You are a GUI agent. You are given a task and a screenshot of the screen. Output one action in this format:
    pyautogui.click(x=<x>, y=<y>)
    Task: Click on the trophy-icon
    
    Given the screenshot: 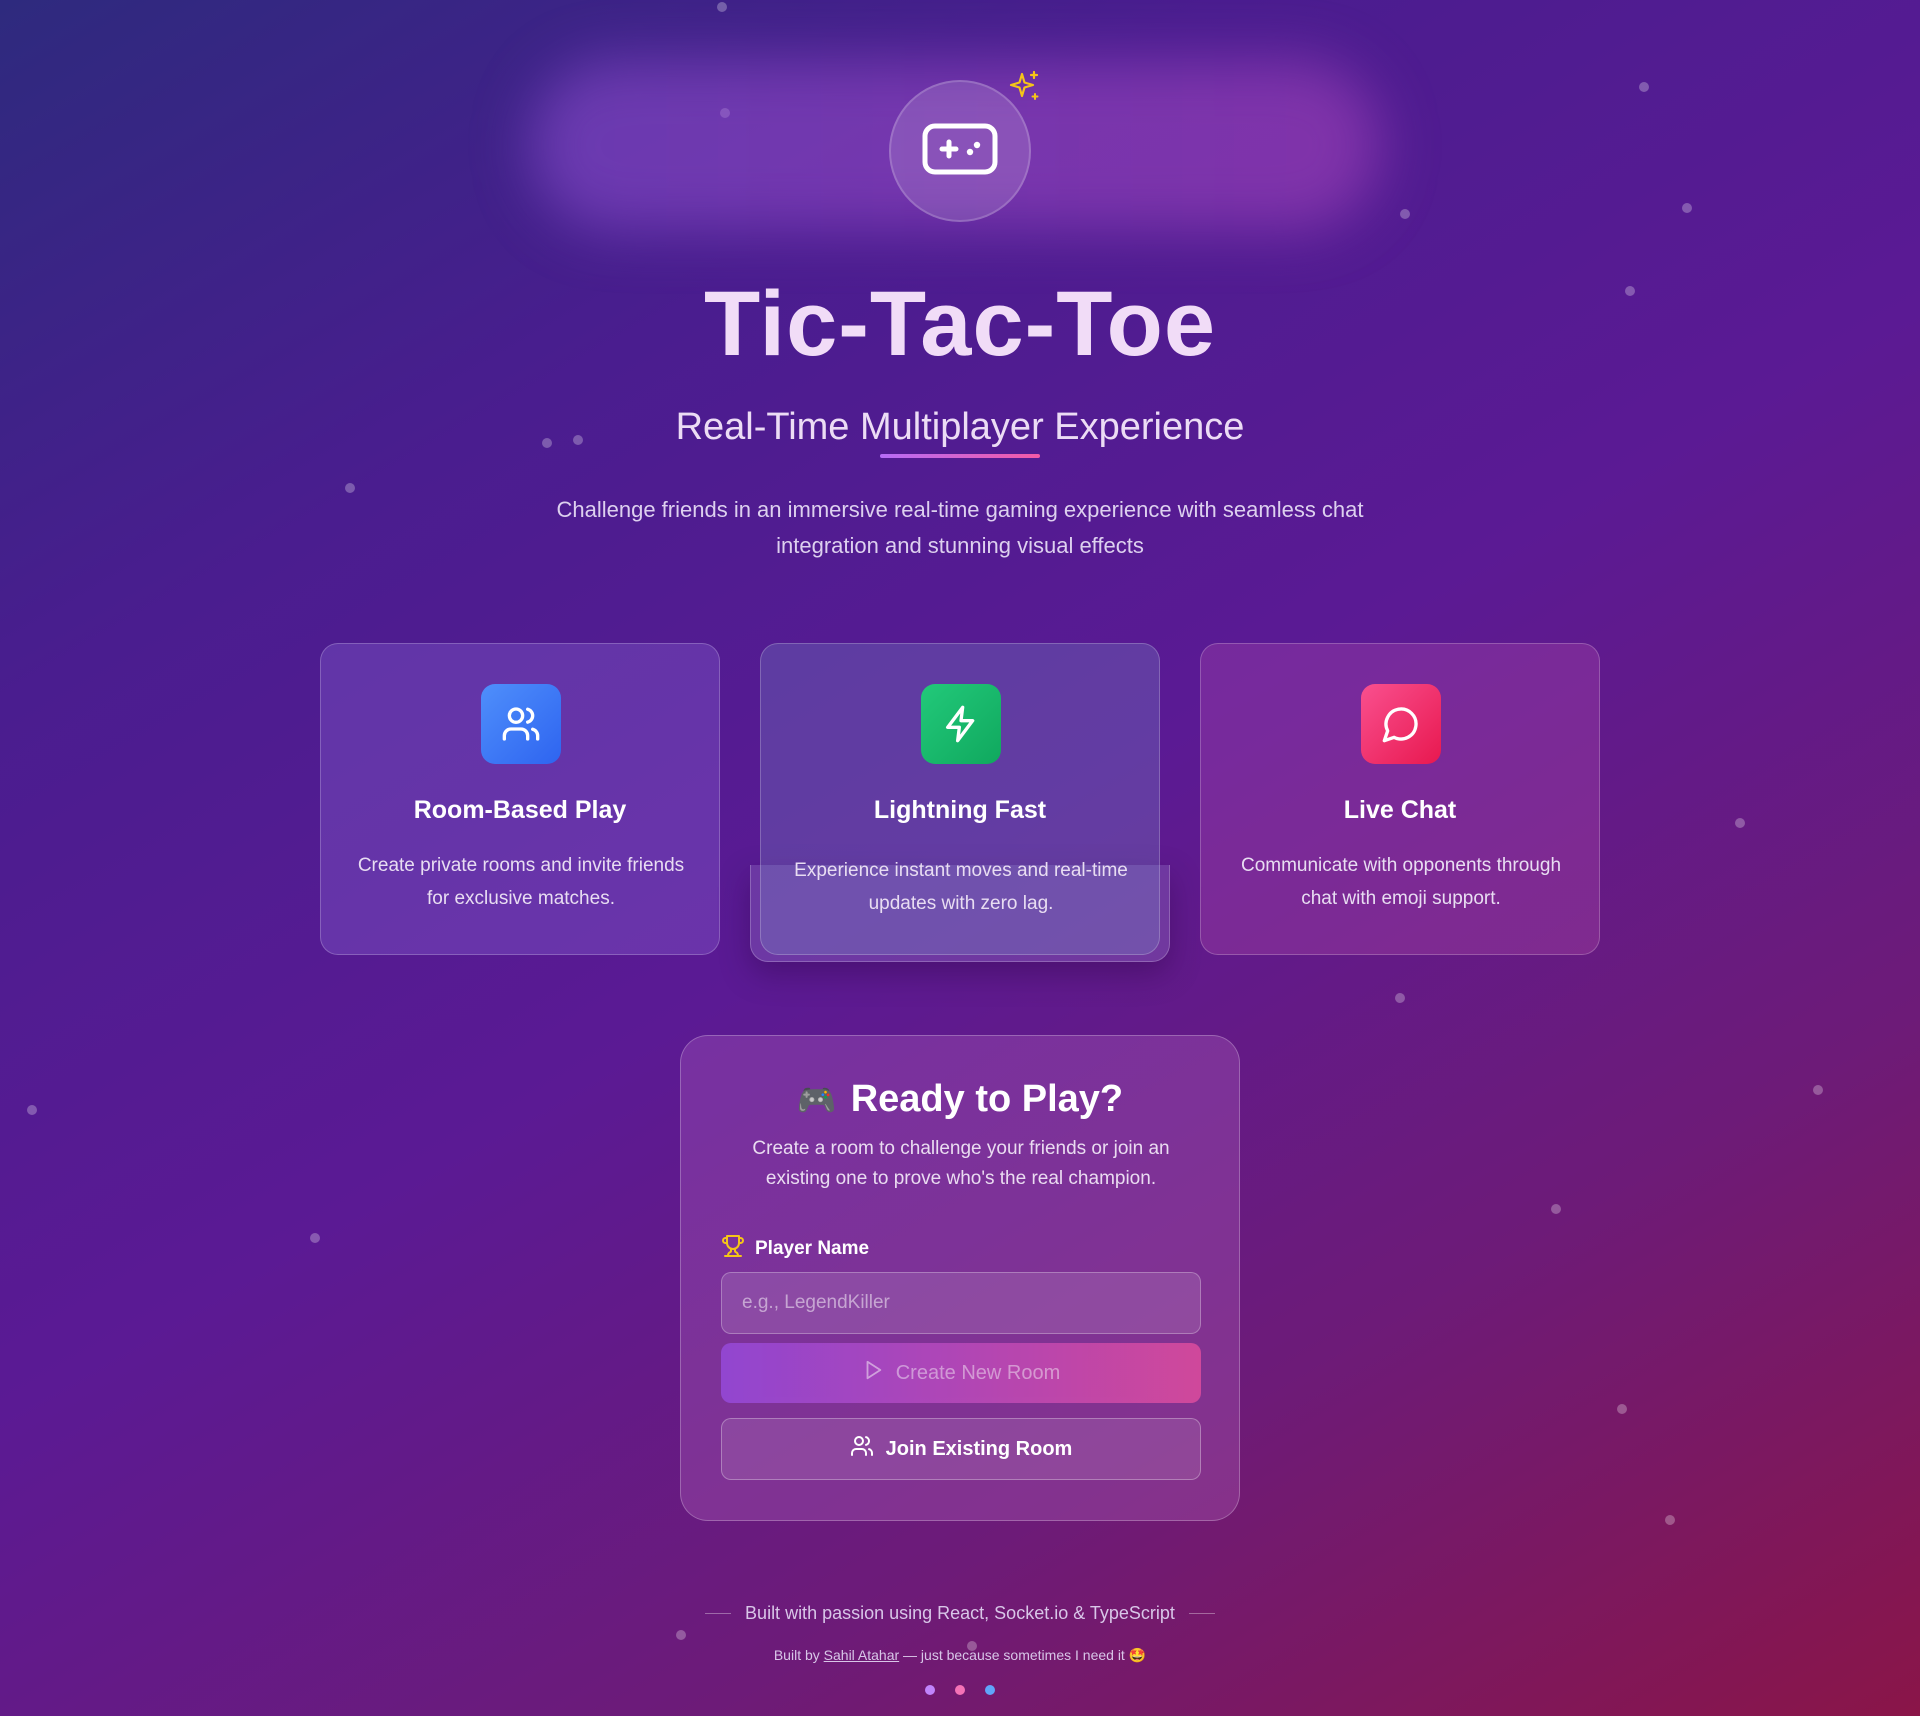 What is the action you would take?
    pyautogui.click(x=733, y=1248)
    